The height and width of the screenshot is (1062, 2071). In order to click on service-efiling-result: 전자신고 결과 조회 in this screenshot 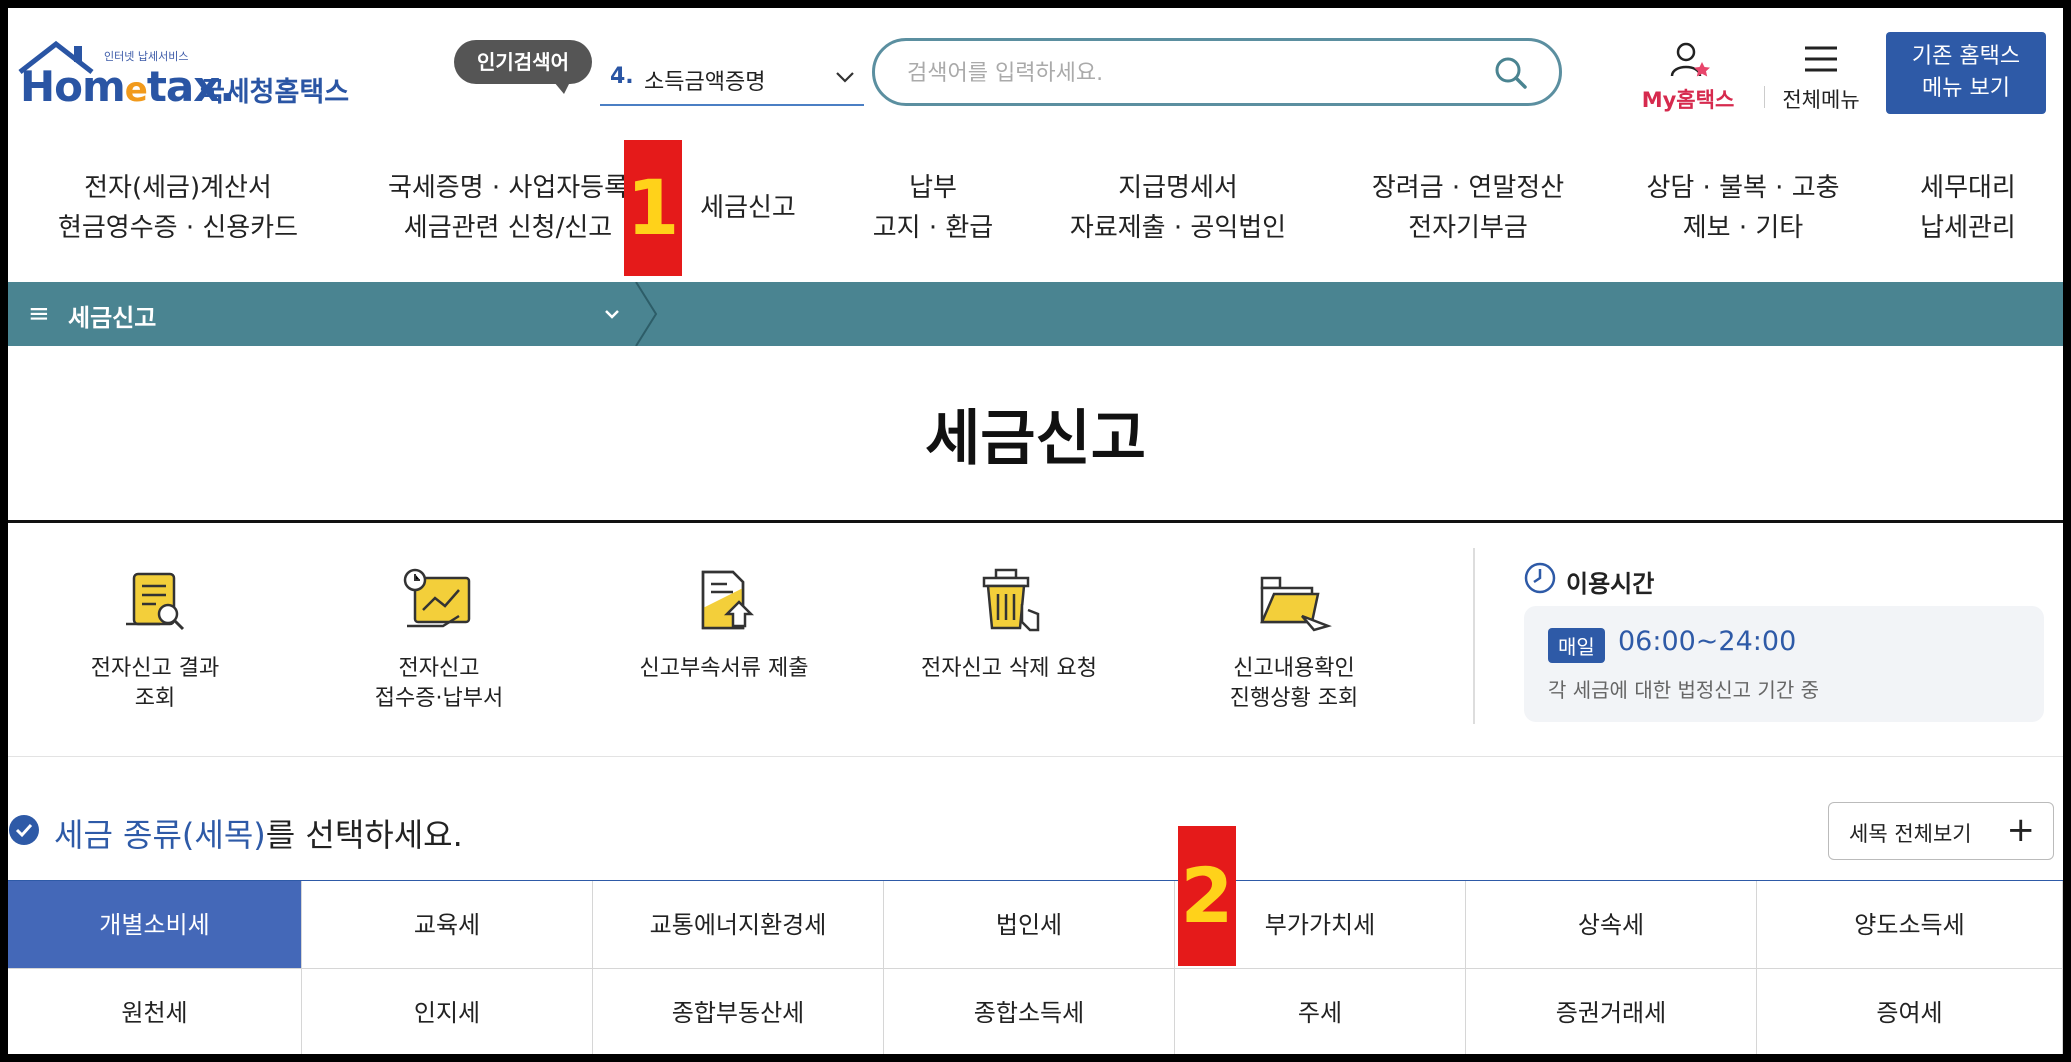, I will do `click(155, 641)`.